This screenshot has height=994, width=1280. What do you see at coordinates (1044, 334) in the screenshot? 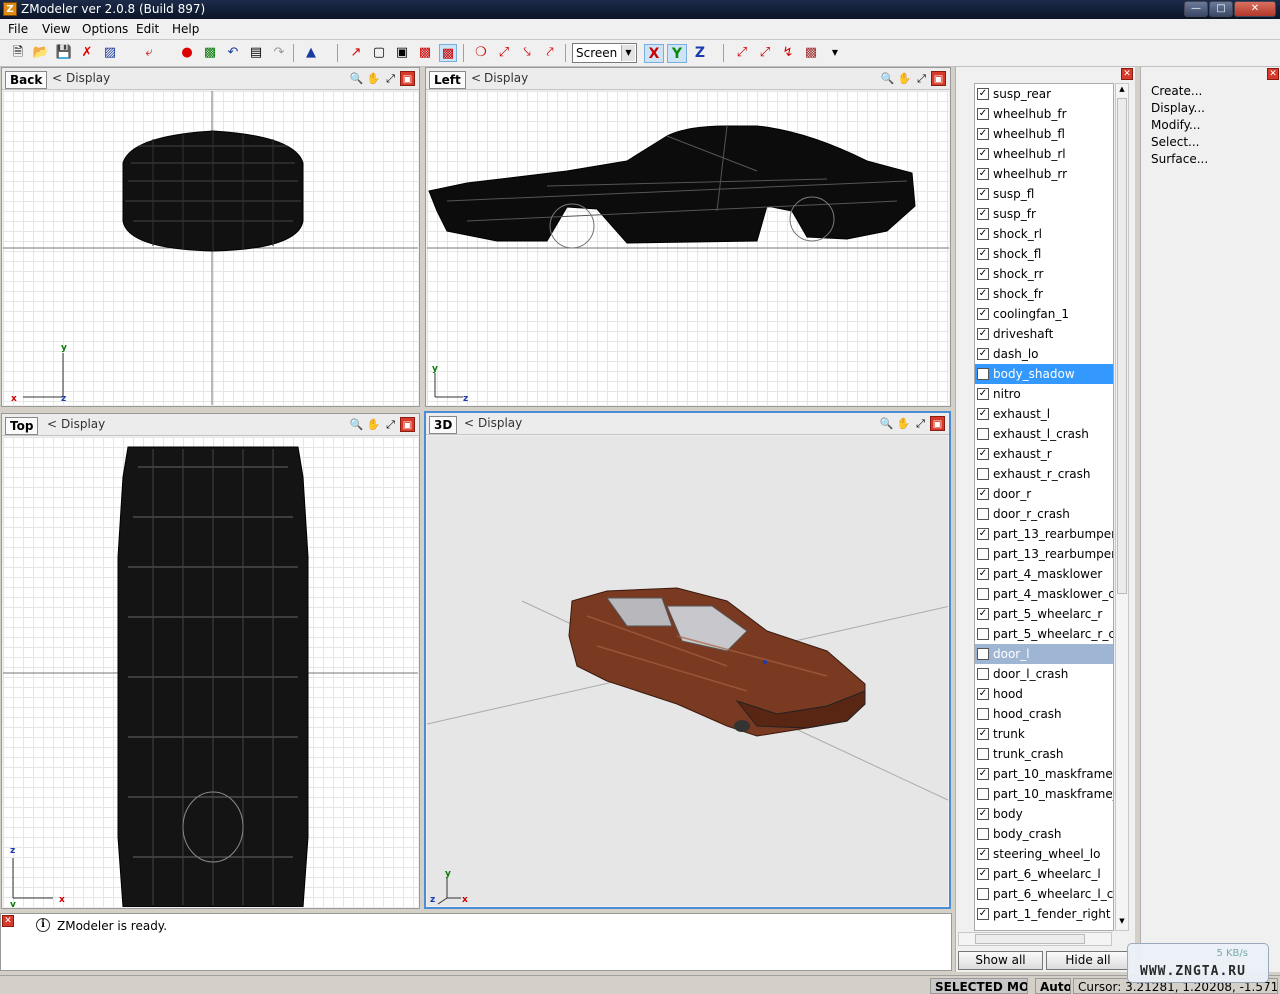
I see `list-item: ✓ driveshaft` at bounding box center [1044, 334].